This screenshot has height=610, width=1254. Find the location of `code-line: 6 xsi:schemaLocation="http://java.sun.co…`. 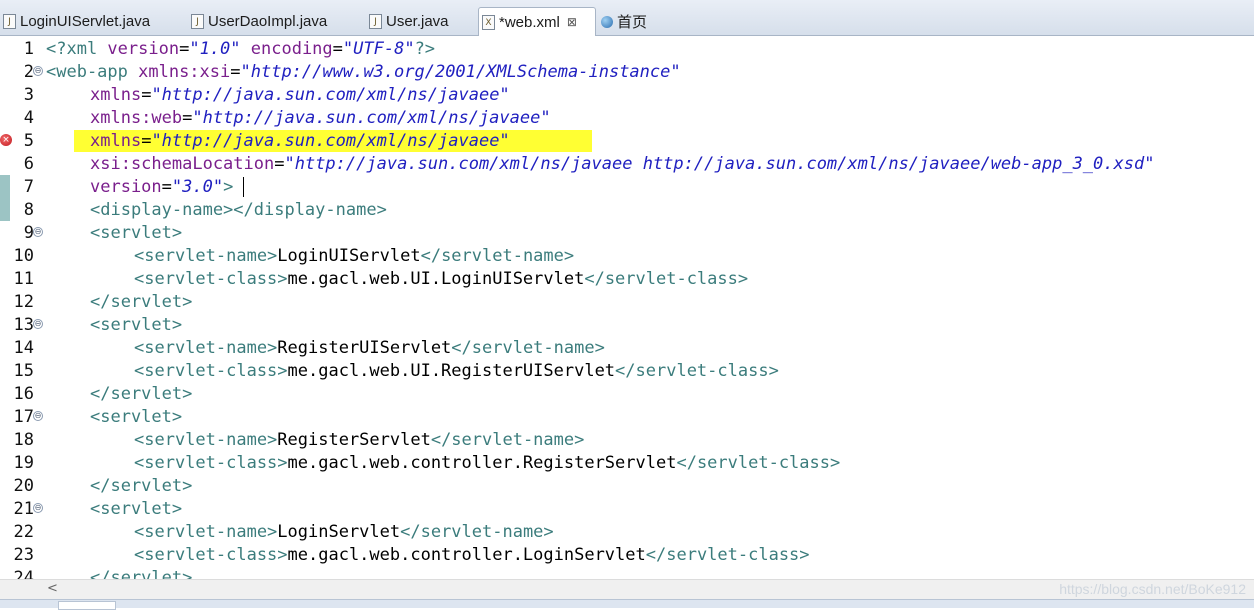

code-line: 6 xsi:schemaLocation="http://java.sun.co… is located at coordinates (627, 164).